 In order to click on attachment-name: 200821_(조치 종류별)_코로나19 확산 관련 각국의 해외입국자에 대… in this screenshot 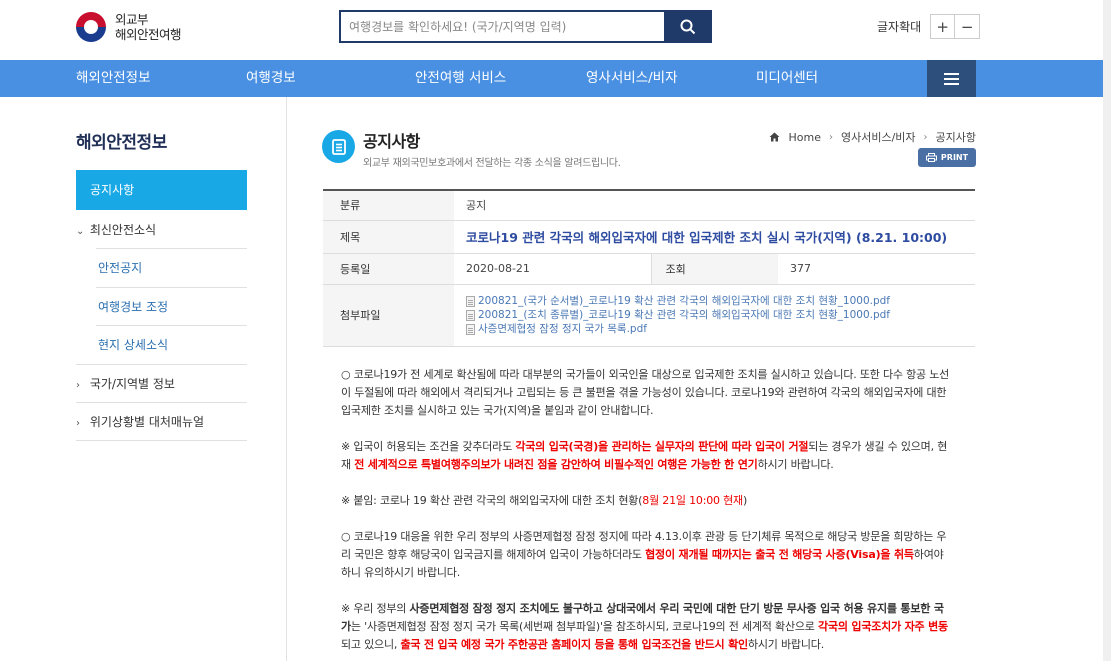, I will do `click(684, 315)`.